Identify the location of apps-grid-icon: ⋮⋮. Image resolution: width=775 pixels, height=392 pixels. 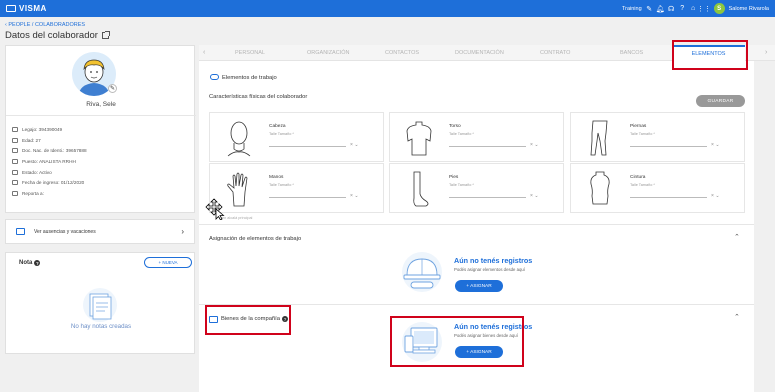
(704, 9).